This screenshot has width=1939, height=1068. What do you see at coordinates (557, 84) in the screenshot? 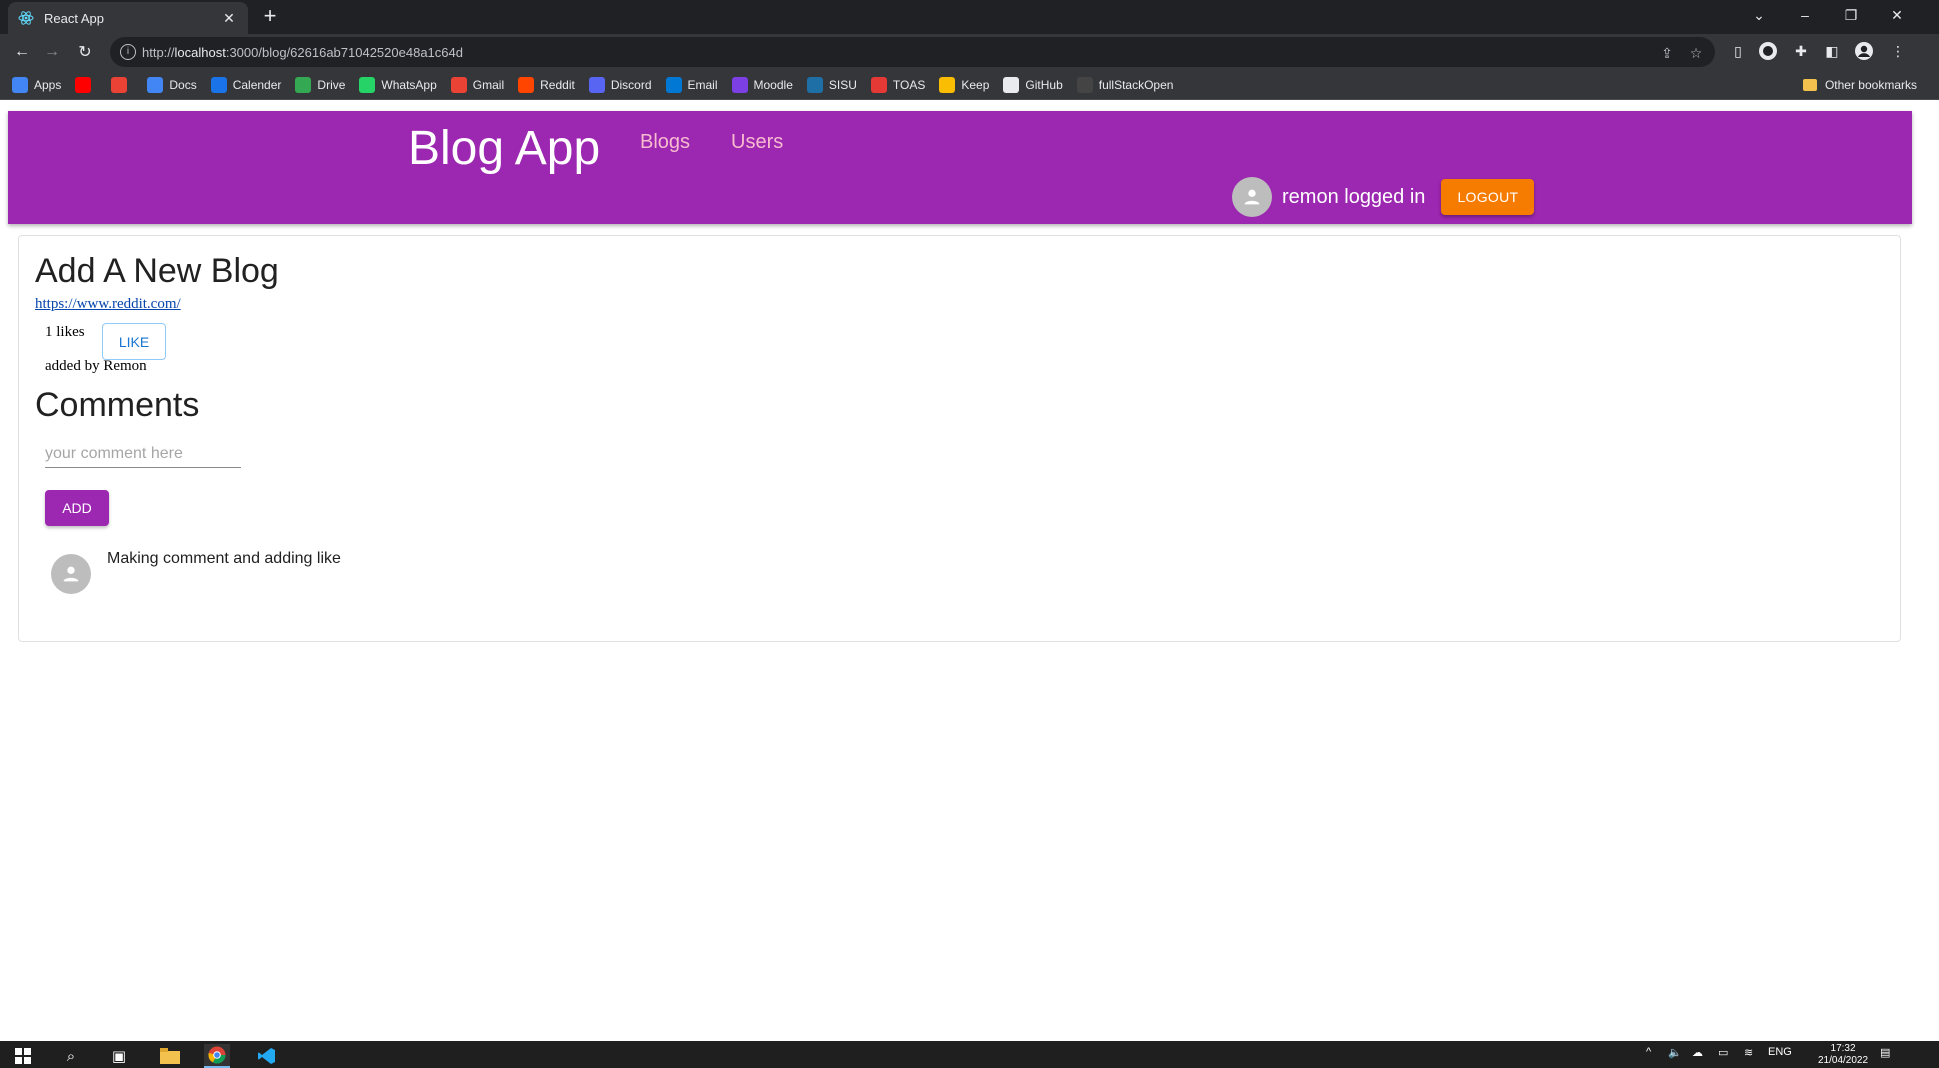
I see `bookmark-label: Reddit` at bounding box center [557, 84].